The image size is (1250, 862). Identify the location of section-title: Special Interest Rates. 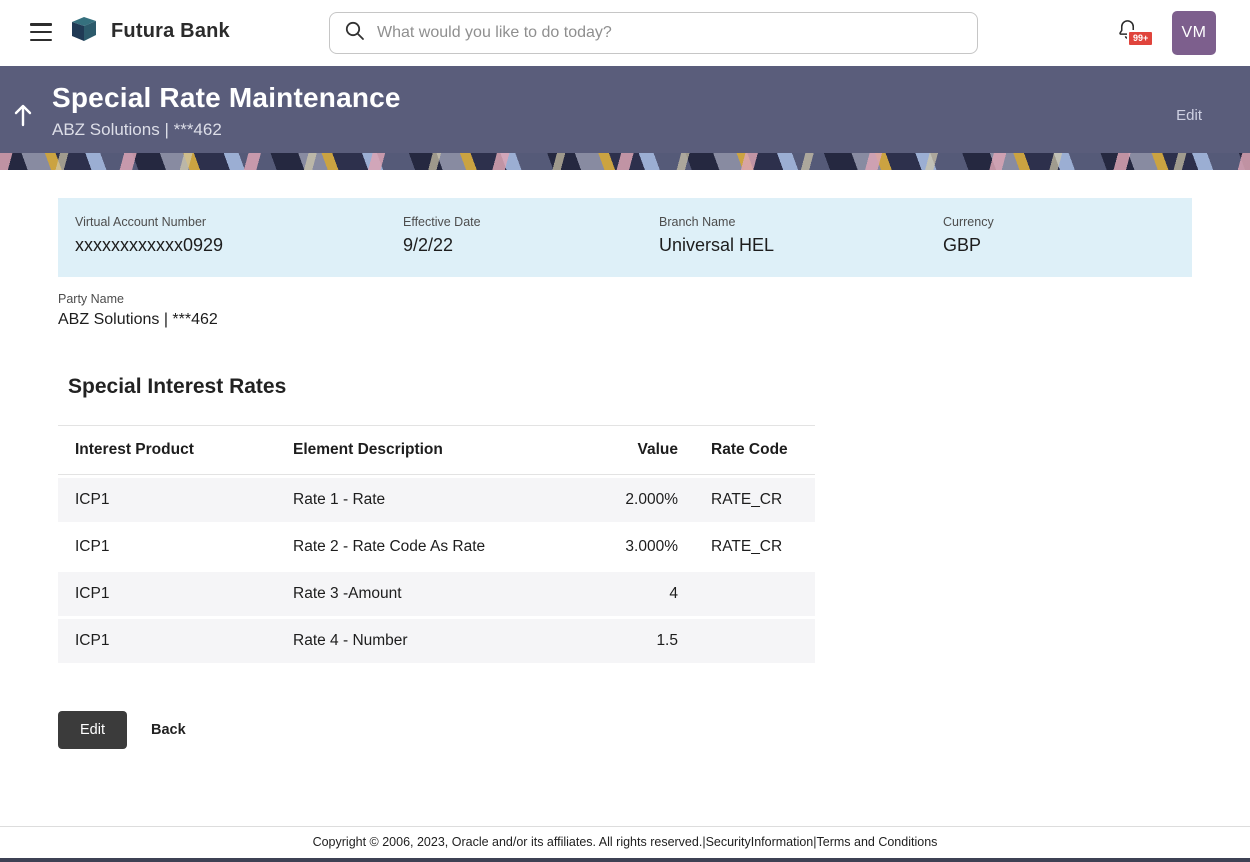
(177, 386).